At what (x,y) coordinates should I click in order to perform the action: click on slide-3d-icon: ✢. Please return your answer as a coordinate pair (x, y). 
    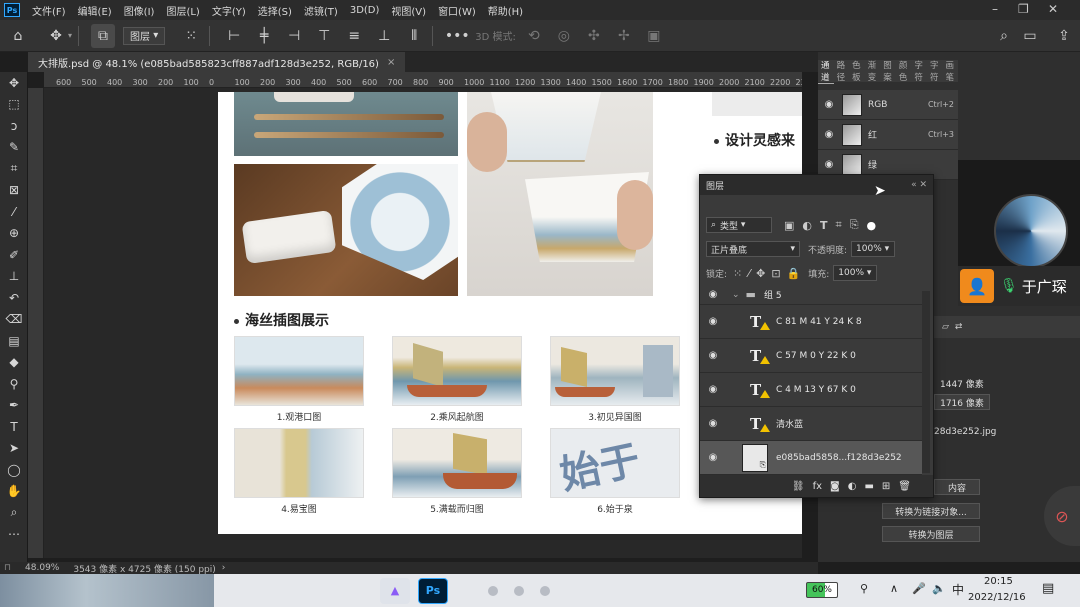
    Looking at the image, I should click on (624, 36).